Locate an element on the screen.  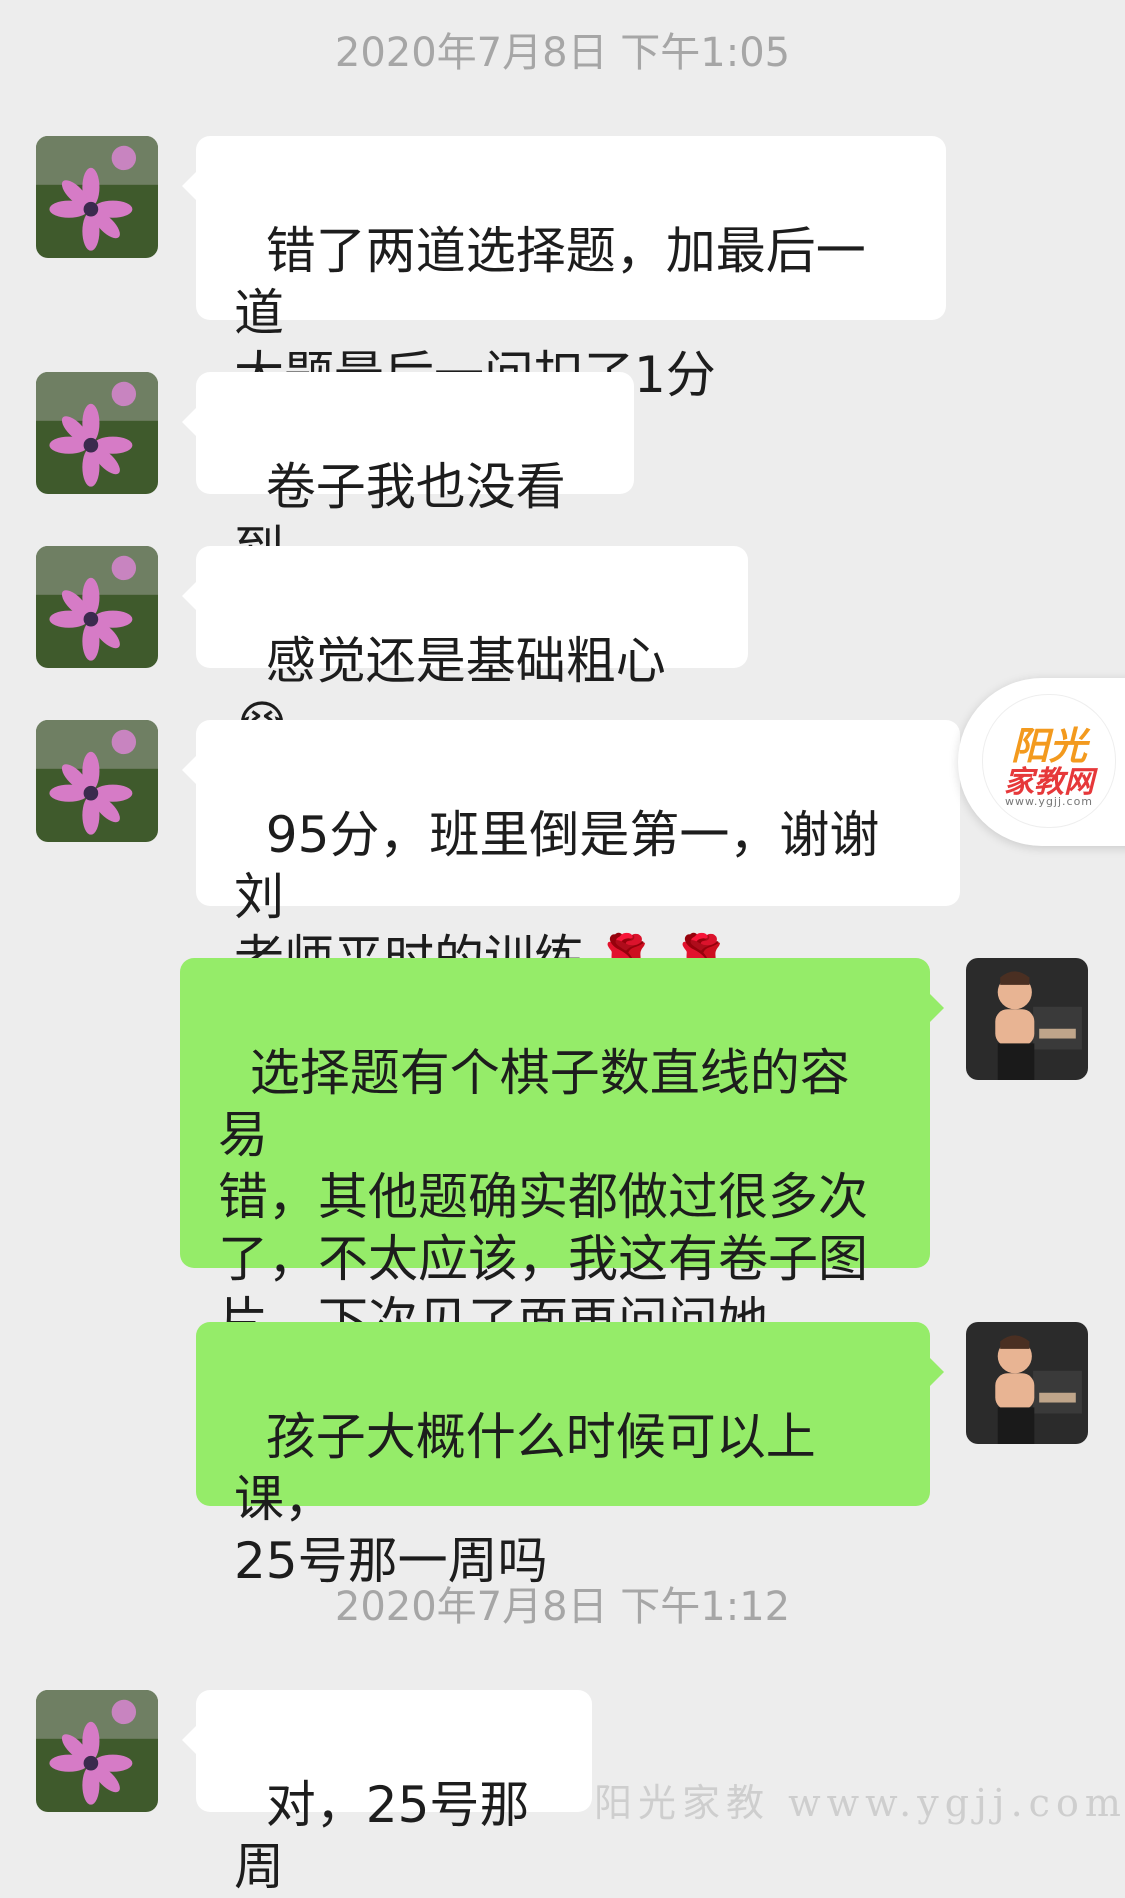
message-bubble: 95分，班里倒是第一，谢谢刘 老师平时的训练🌹 🌹 is located at coordinates (571, 854).